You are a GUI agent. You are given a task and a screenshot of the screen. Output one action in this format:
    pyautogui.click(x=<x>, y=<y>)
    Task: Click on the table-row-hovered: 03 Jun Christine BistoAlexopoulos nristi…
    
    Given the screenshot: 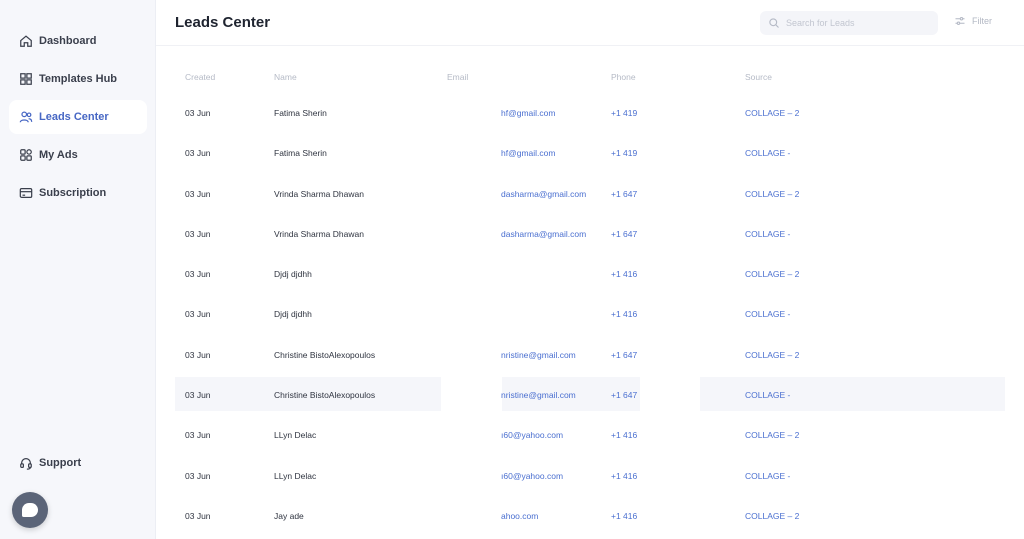 What is the action you would take?
    pyautogui.click(x=590, y=394)
    